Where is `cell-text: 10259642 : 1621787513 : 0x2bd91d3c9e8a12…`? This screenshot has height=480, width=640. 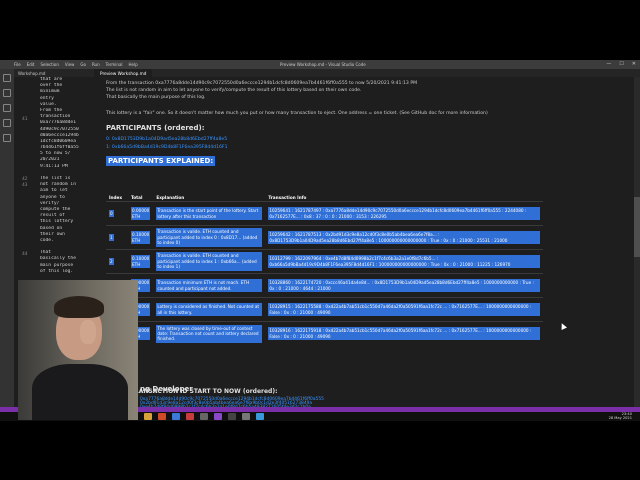 cell-text: 10259642 : 1621787513 : 0x2bd91d3c9e8a12… is located at coordinates (404, 237).